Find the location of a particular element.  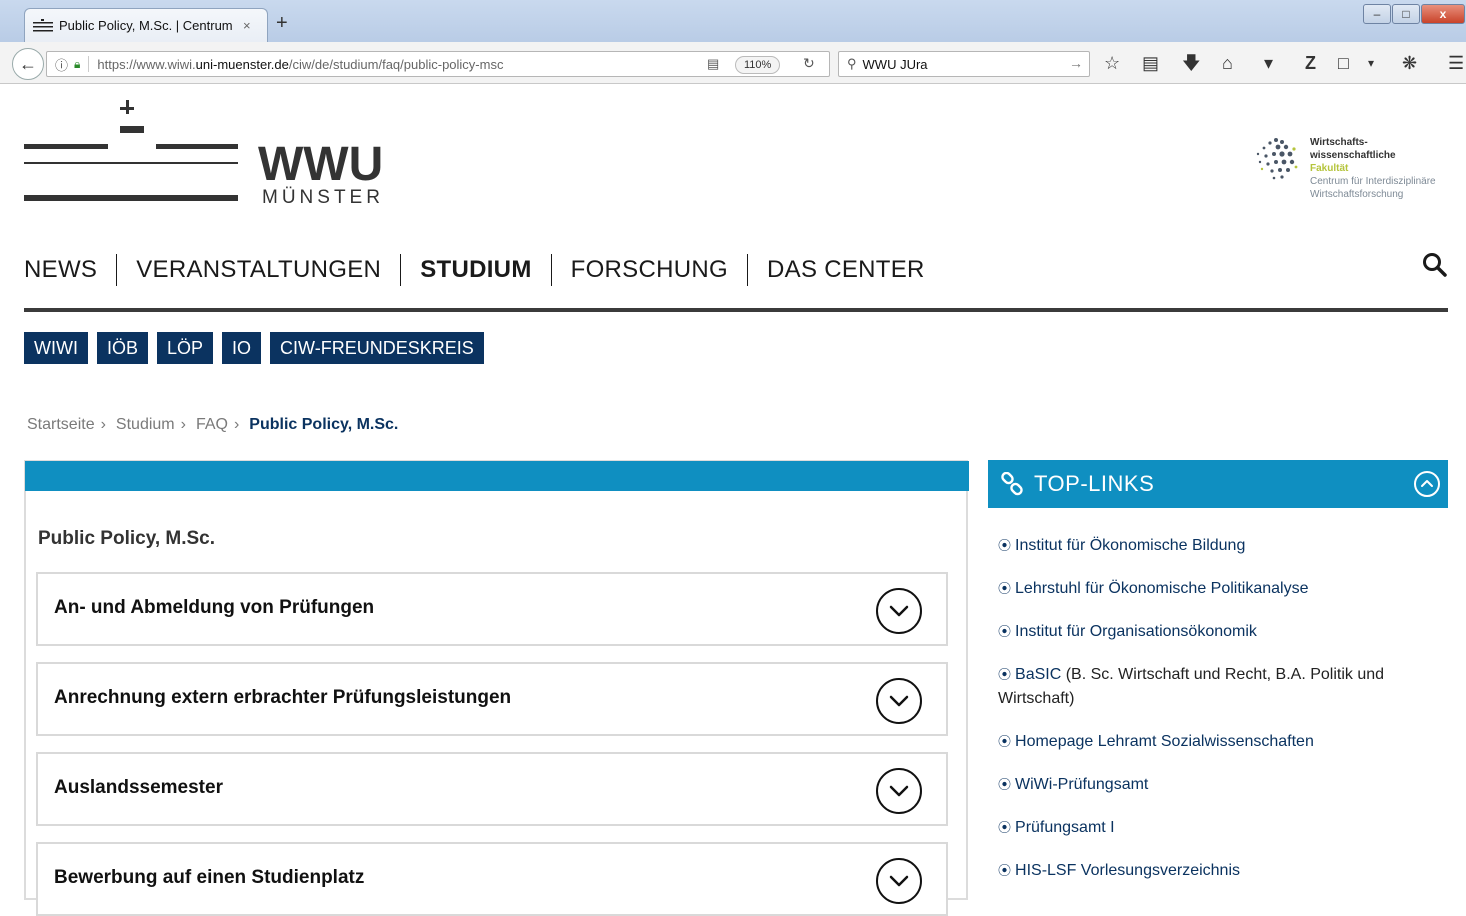

sub-navigation: WIWI IÖB LÖP IO CIW-FREUNDESKREIS is located at coordinates (254, 348).